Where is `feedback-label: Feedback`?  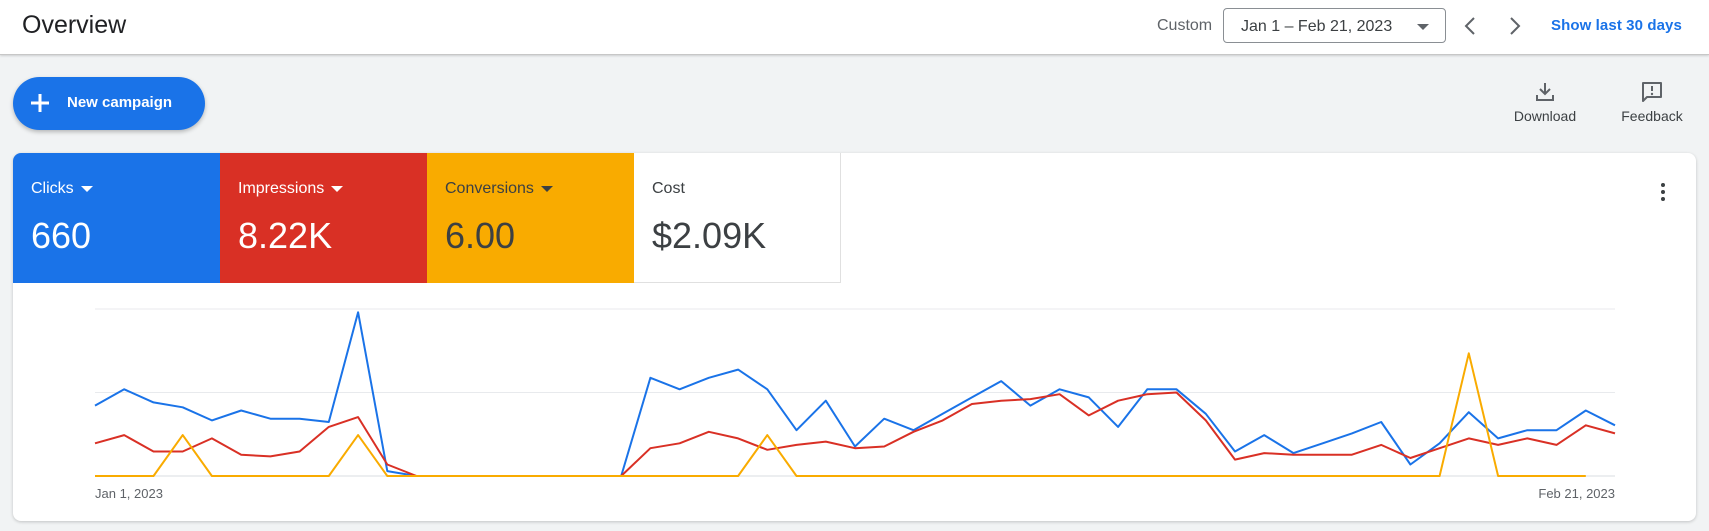 feedback-label: Feedback is located at coordinates (1652, 116).